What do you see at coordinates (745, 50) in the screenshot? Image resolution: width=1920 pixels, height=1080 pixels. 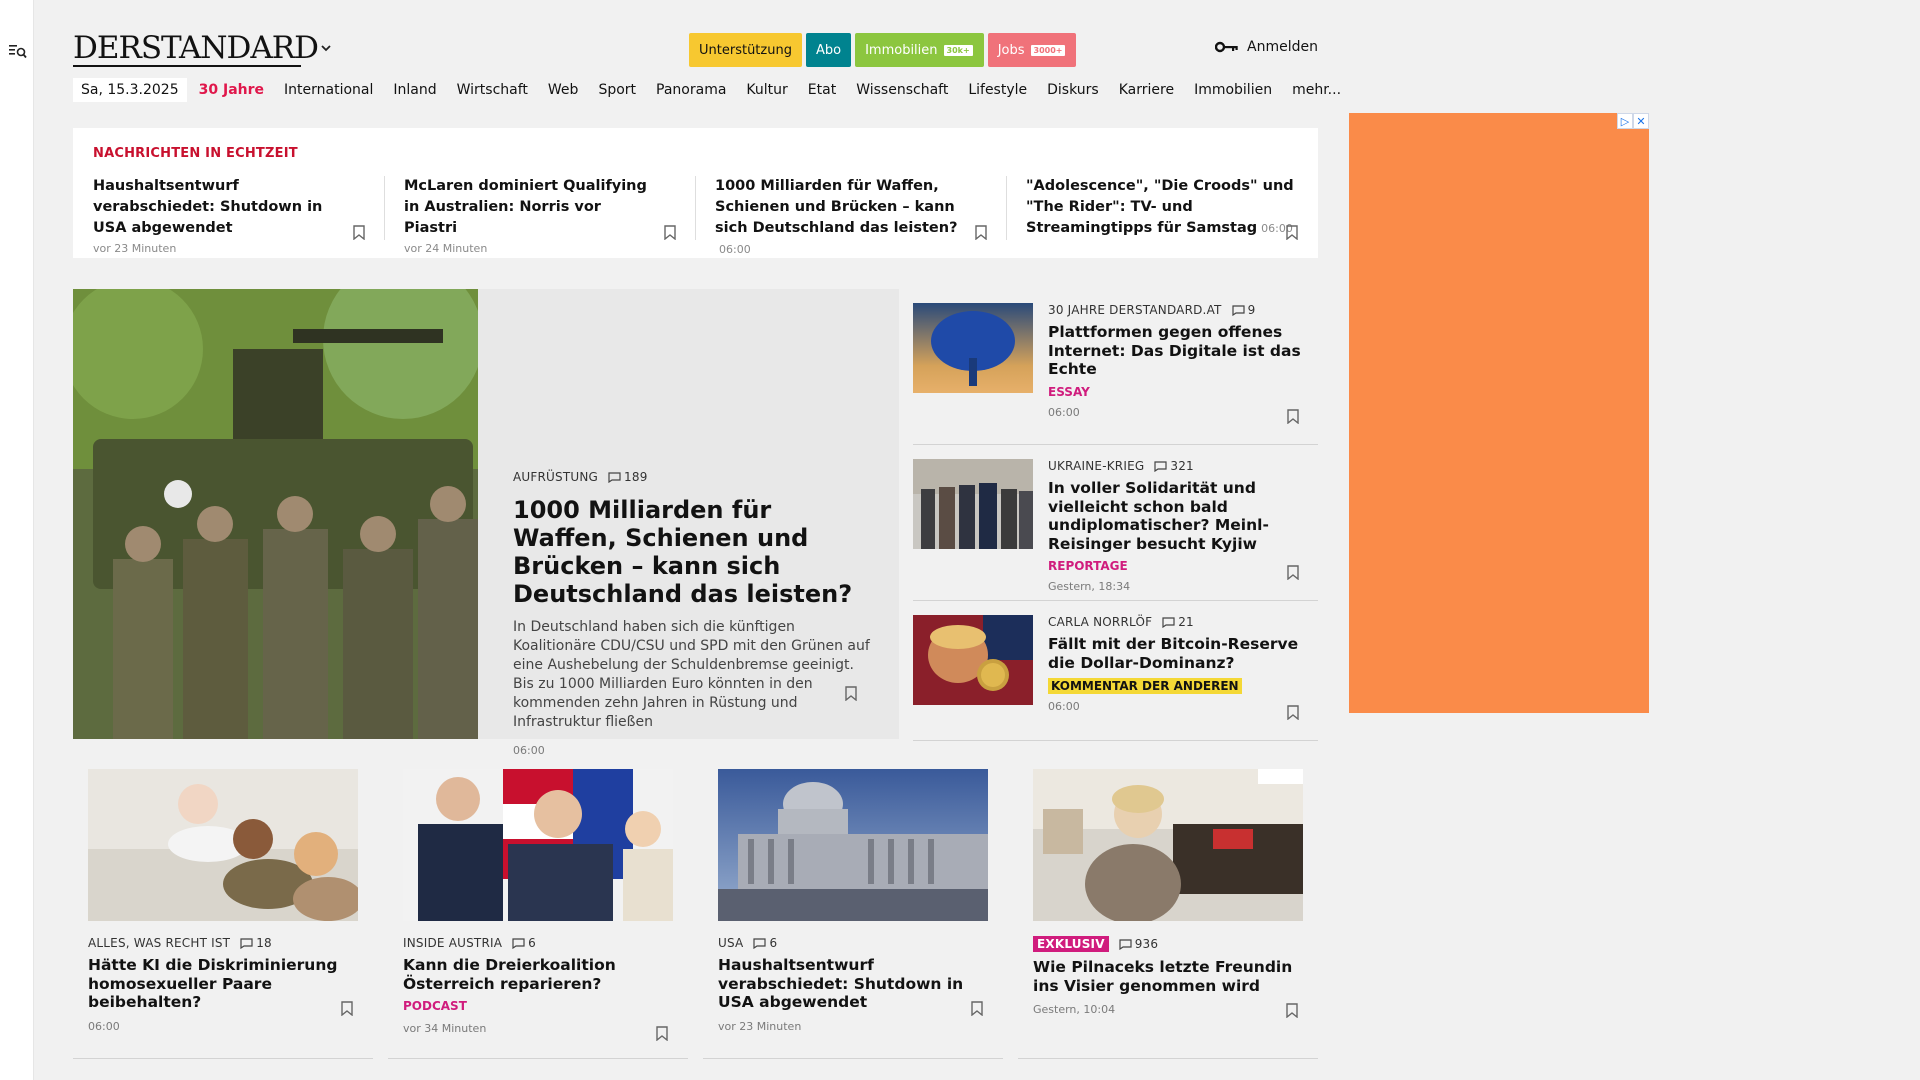 I see `support-button: Unterstützung` at bounding box center [745, 50].